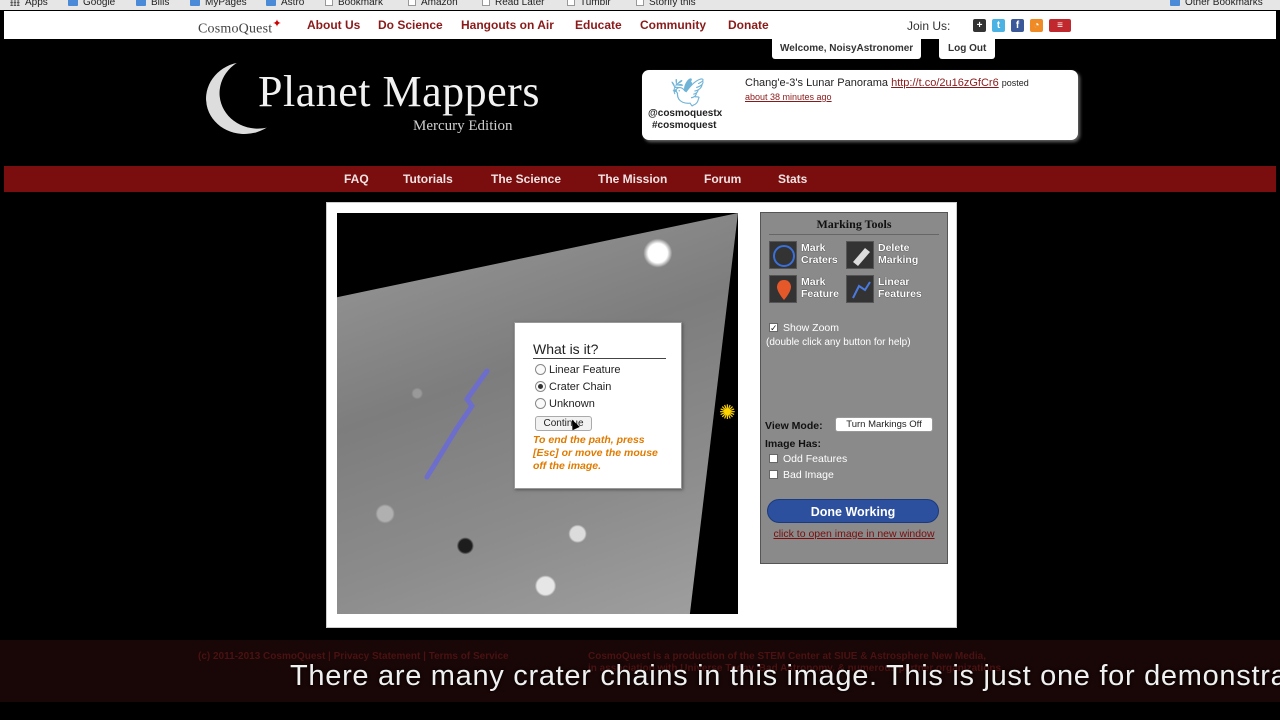 This screenshot has height=720, width=1280. I want to click on turn-markings-off-button: Turn Markings Off, so click(884, 424).